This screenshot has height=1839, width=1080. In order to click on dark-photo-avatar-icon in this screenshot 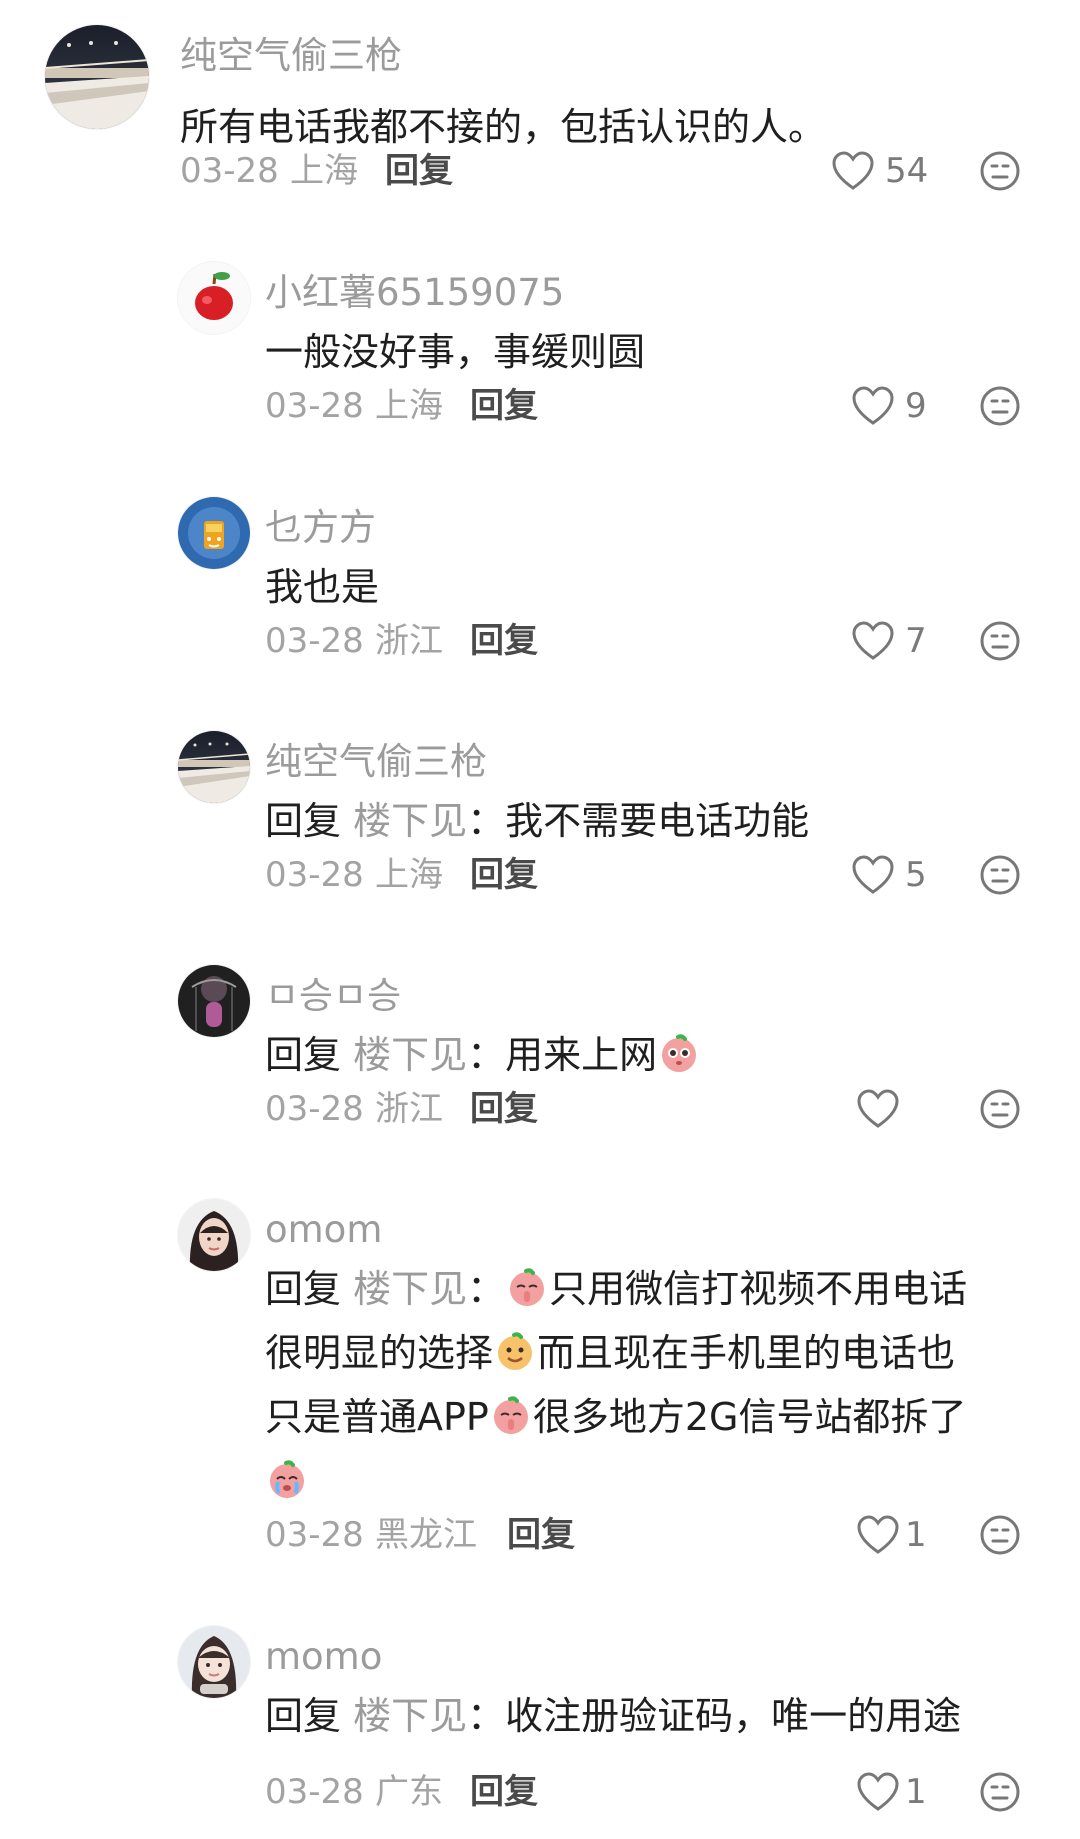, I will do `click(214, 1001)`.